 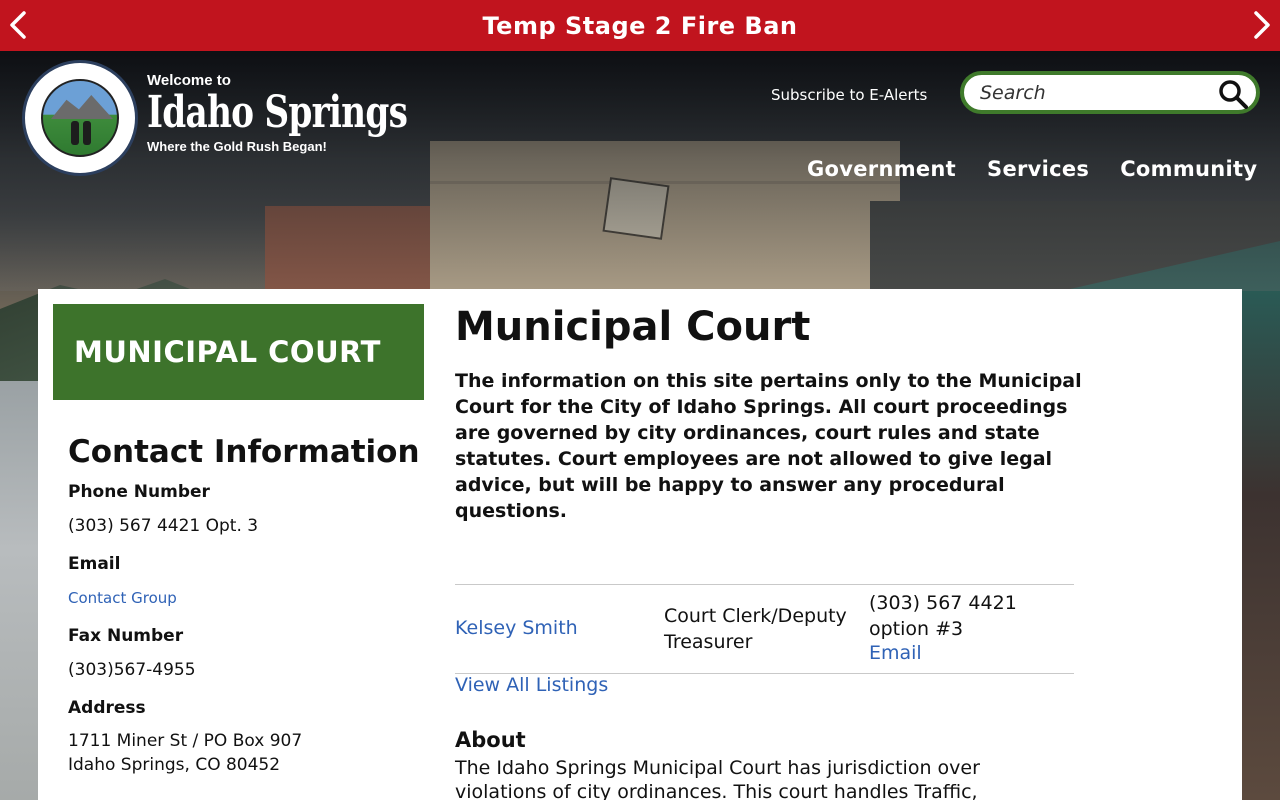 What do you see at coordinates (185, 741) in the screenshot?
I see `address-line1: 1711 Miner St / PO Box 907` at bounding box center [185, 741].